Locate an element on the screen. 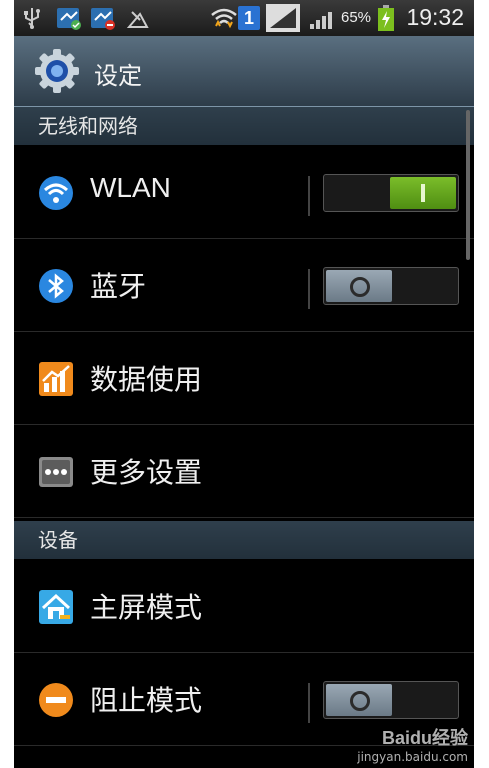 The height and width of the screenshot is (768, 489). wifi-status-icon is located at coordinates (224, 18).